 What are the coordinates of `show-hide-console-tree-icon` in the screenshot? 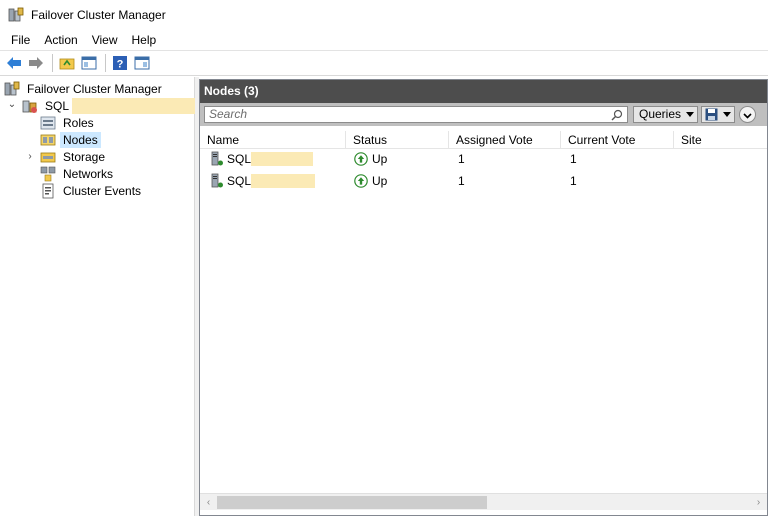 It's located at (89, 63).